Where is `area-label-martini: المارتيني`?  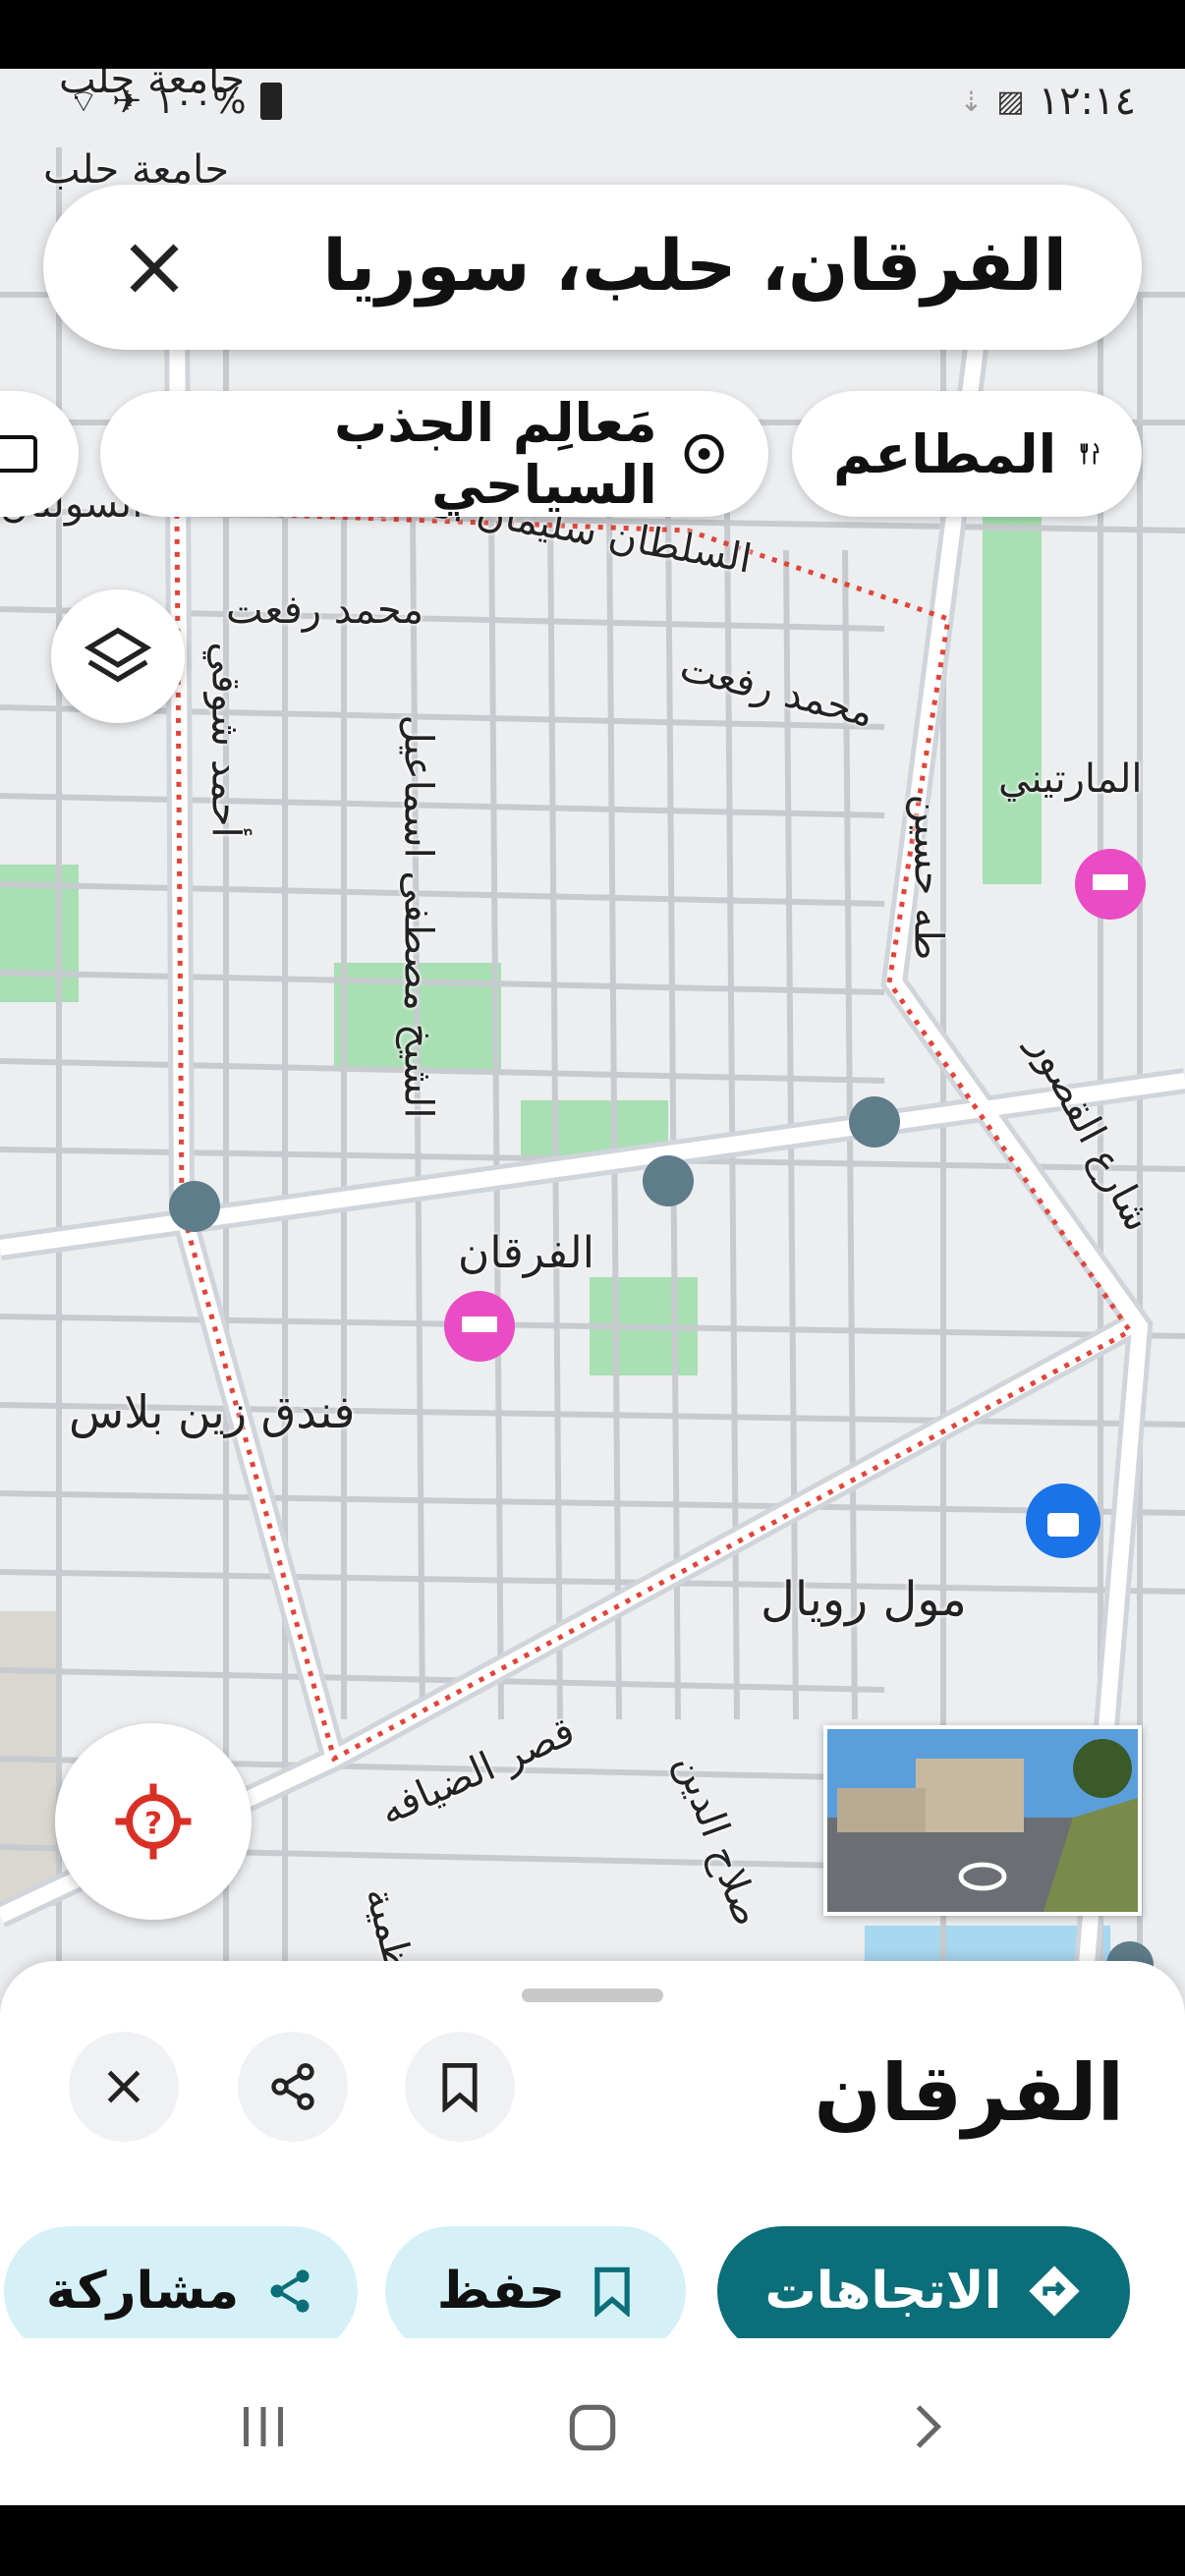
area-label-martini: المارتيني is located at coordinates (1071, 779).